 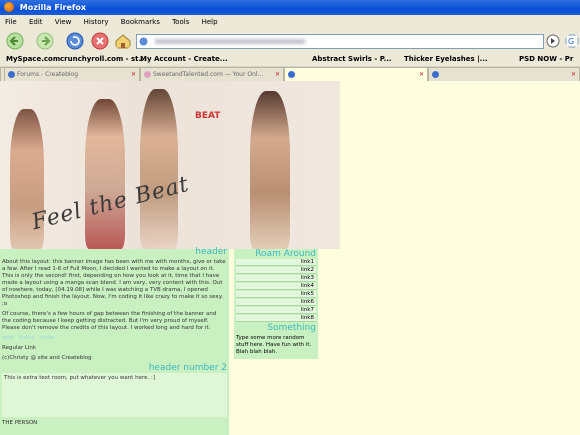 What do you see at coordinates (96, 22) in the screenshot?
I see `menu-history: History` at bounding box center [96, 22].